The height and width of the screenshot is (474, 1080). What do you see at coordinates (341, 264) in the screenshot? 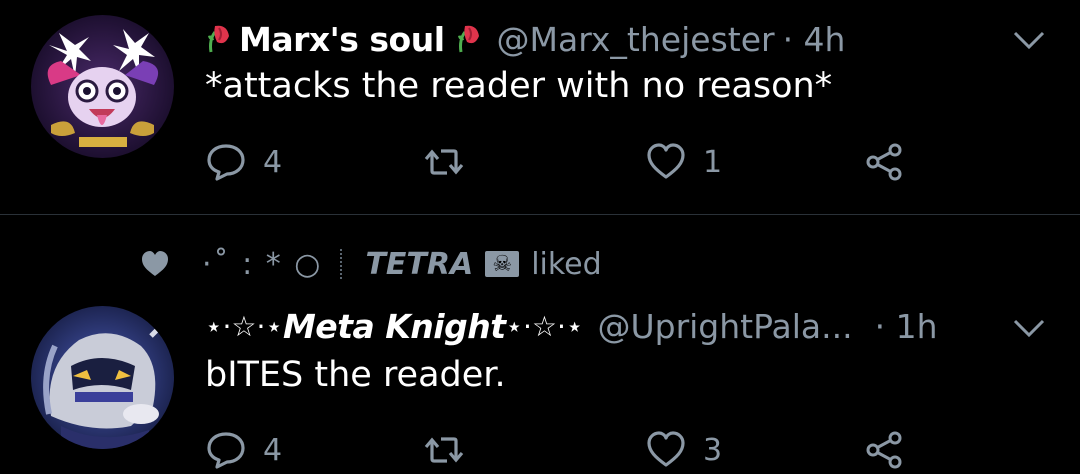
I see `separator` at bounding box center [341, 264].